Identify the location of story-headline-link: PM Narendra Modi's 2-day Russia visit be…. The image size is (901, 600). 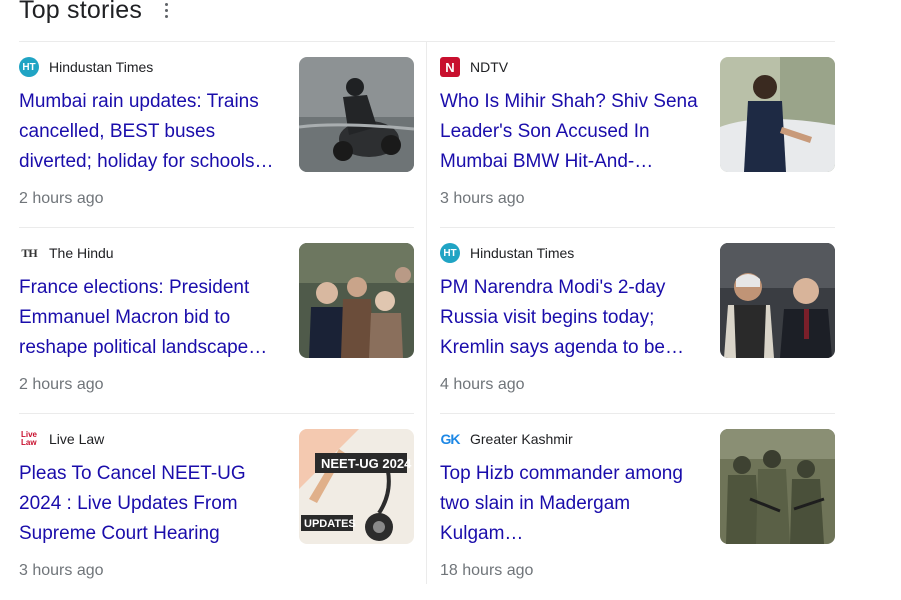
(571, 318).